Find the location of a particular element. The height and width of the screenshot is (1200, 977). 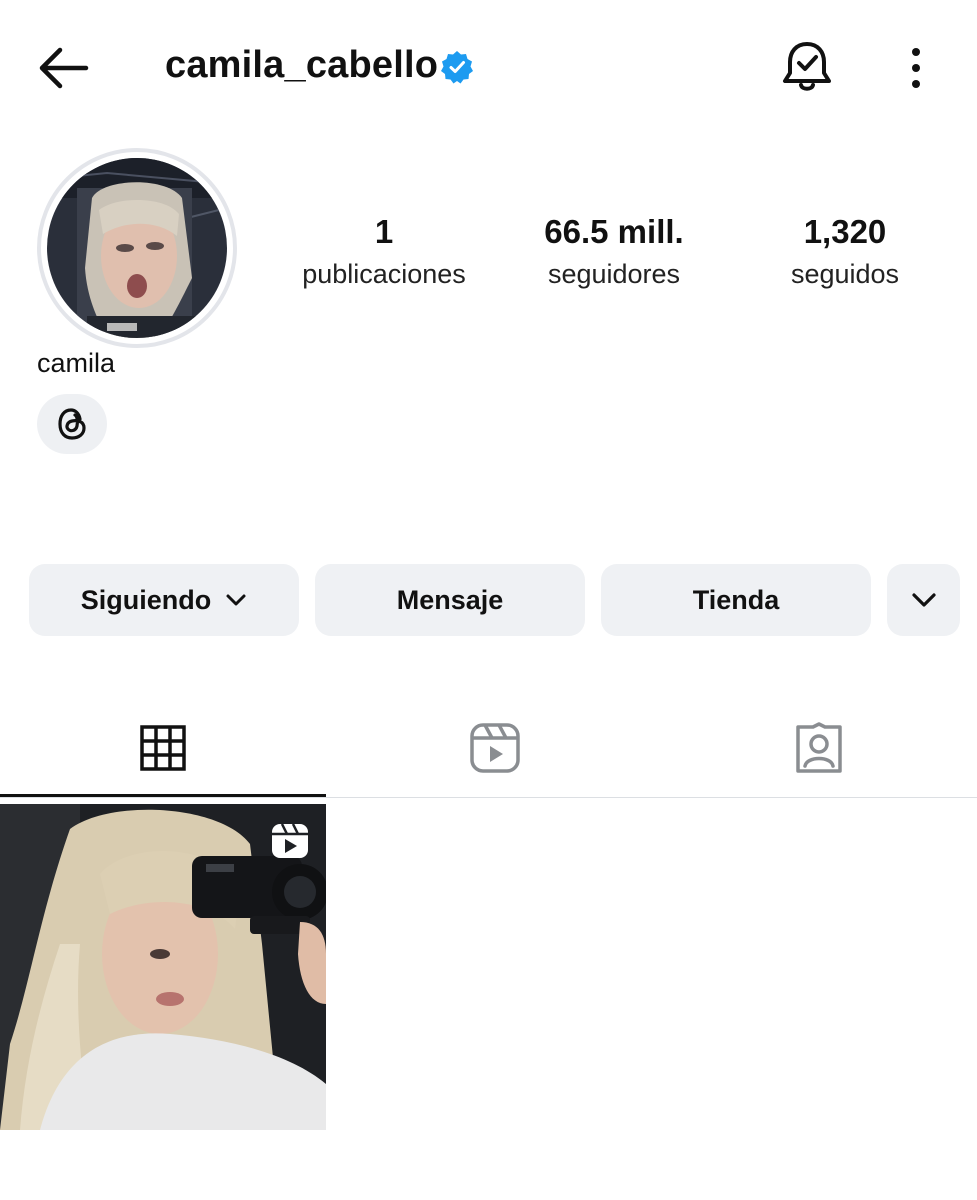

posts-count-stat: 1 publicaciones is located at coordinates (384, 252).